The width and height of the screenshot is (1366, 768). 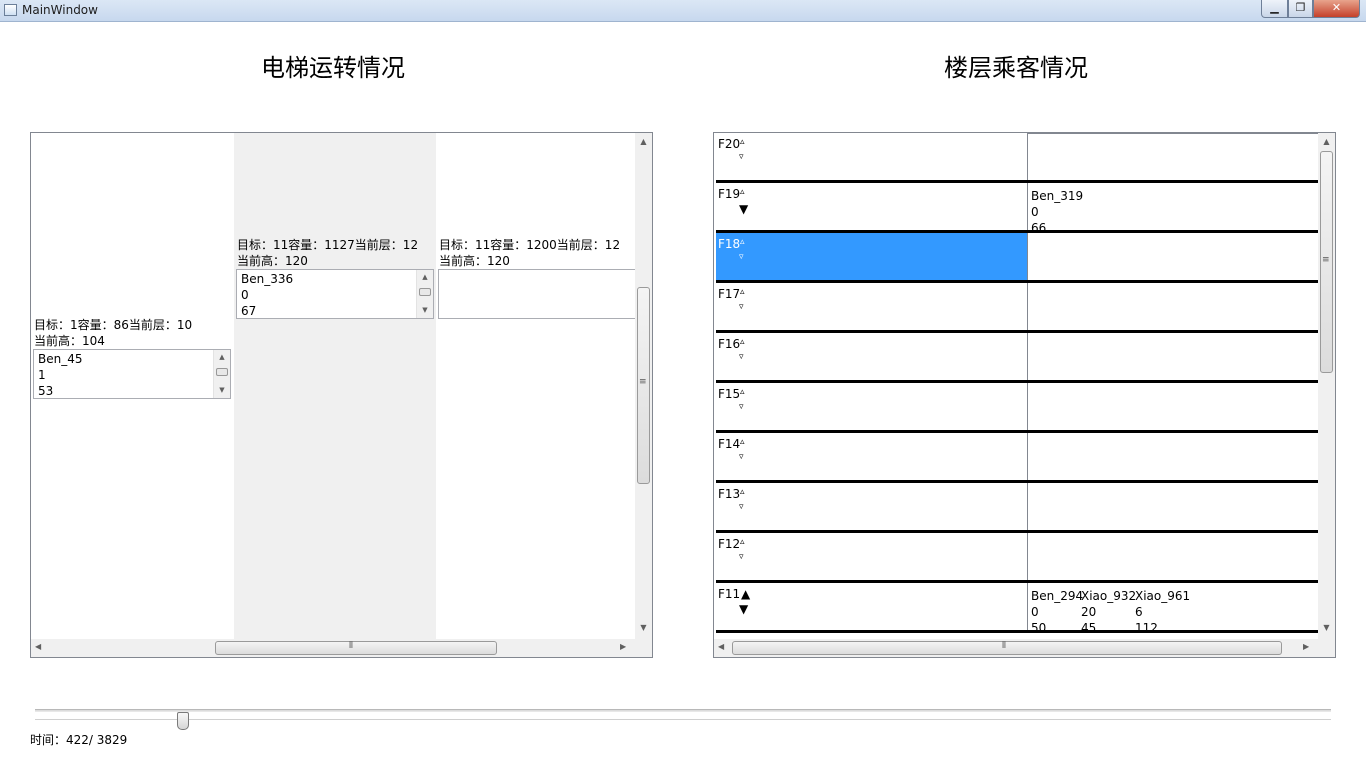 What do you see at coordinates (1057, 196) in the screenshot?
I see `passenger-name: Ben_319` at bounding box center [1057, 196].